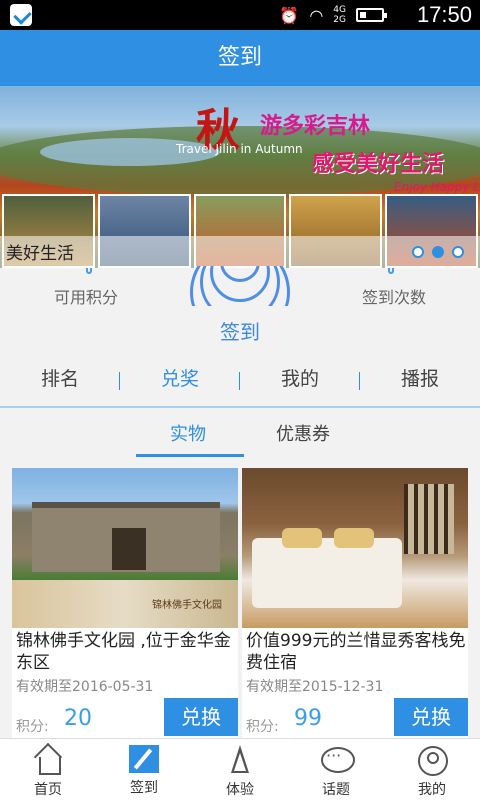 The image size is (480, 800). What do you see at coordinates (371, 15) in the screenshot?
I see `battery-icon` at bounding box center [371, 15].